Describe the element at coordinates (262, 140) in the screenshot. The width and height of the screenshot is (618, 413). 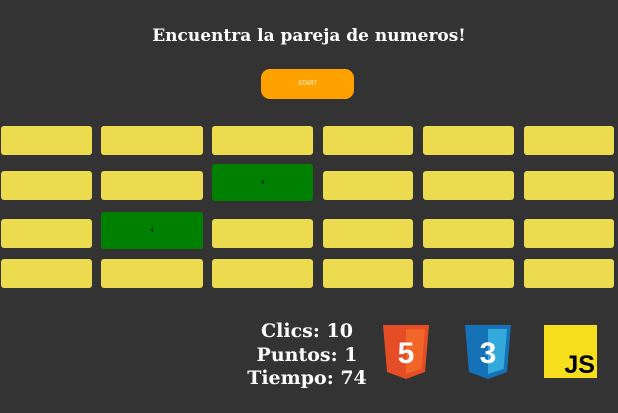
I see `card-r1-c3` at that location.